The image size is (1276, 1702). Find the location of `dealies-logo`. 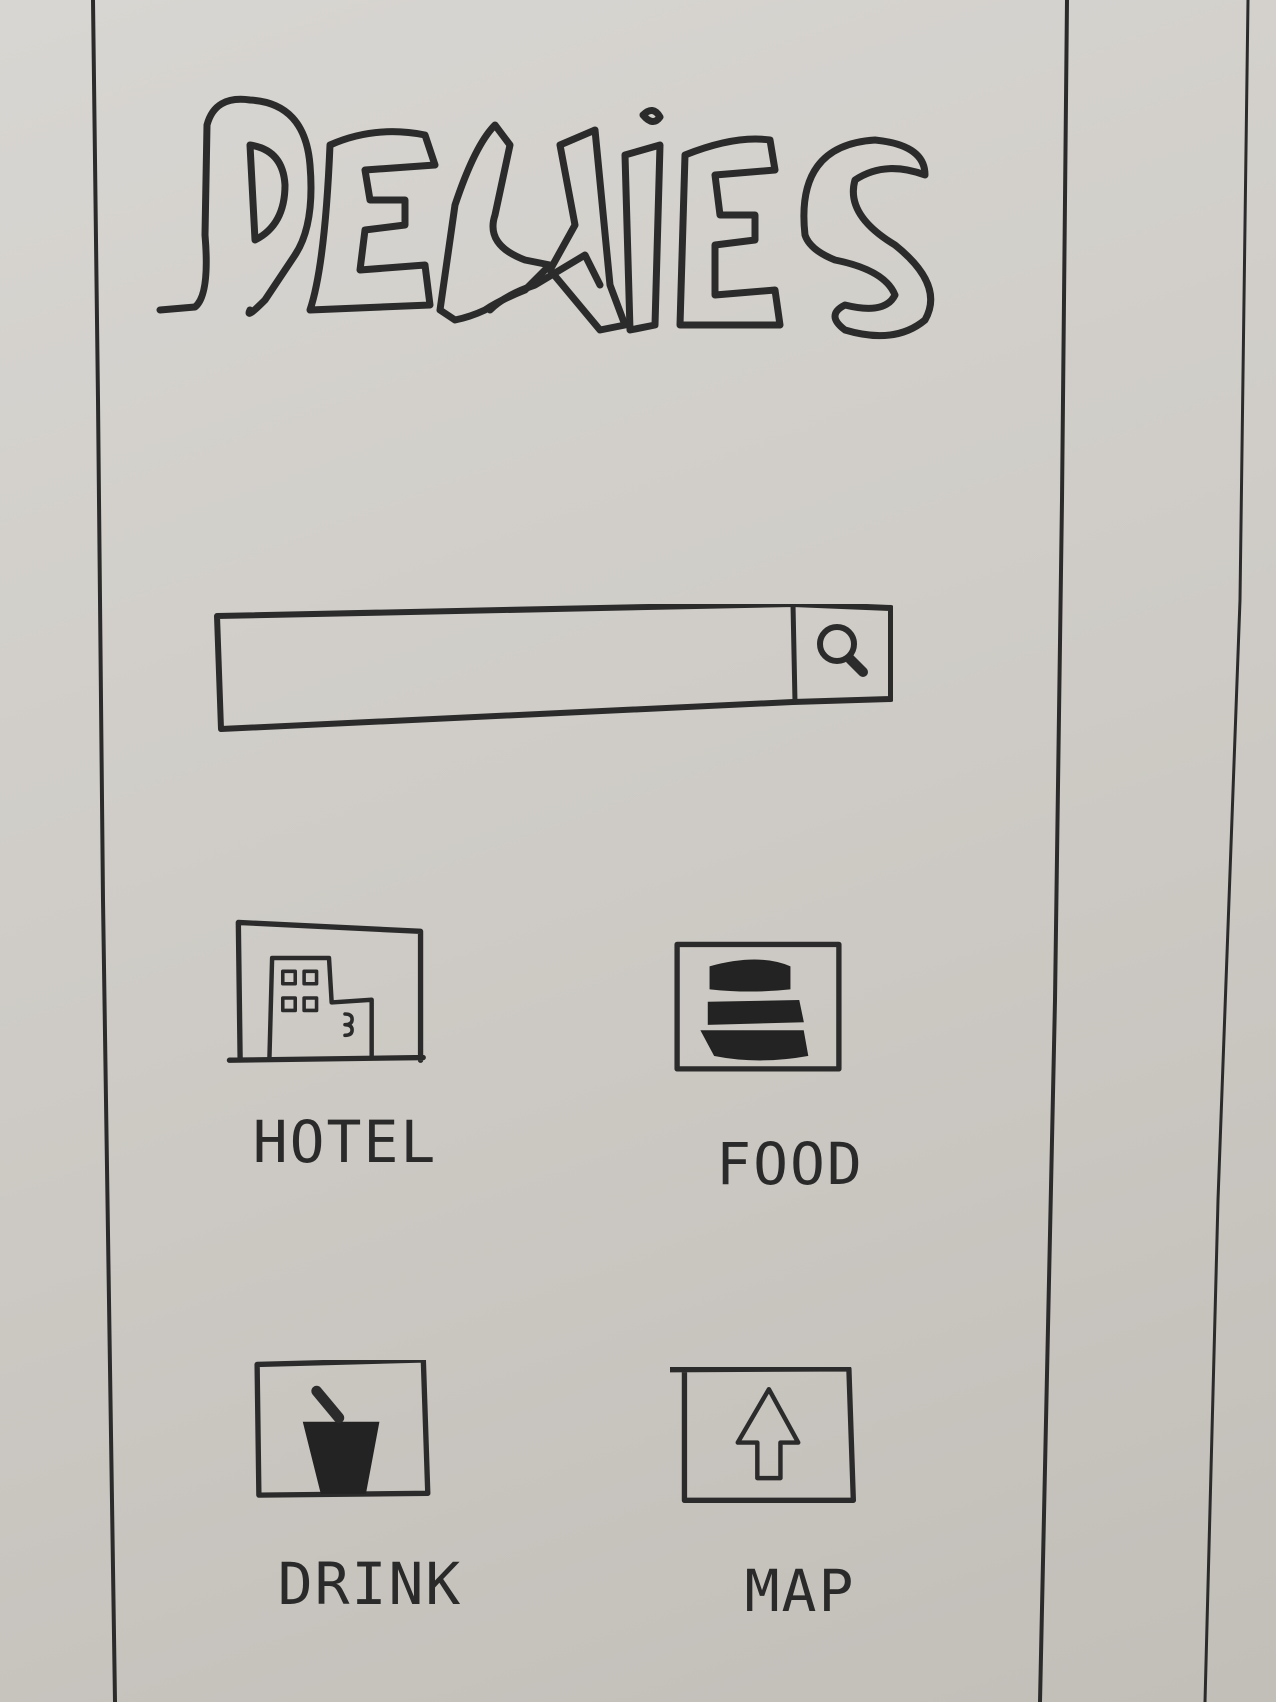

dealies-logo is located at coordinates (605, 230).